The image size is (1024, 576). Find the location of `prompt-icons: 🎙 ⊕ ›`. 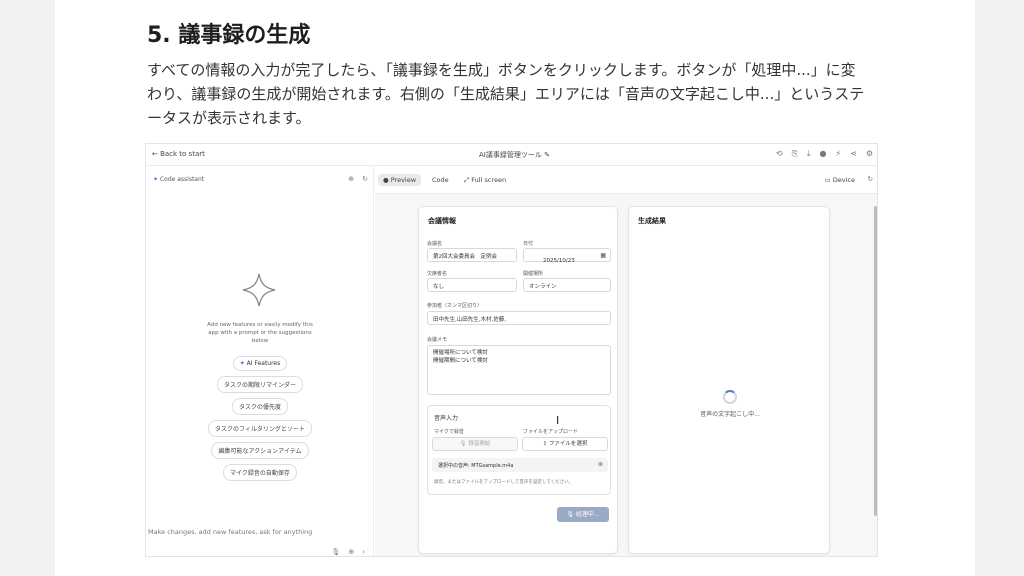

prompt-icons: 🎙 ⊕ › is located at coordinates (348, 552).